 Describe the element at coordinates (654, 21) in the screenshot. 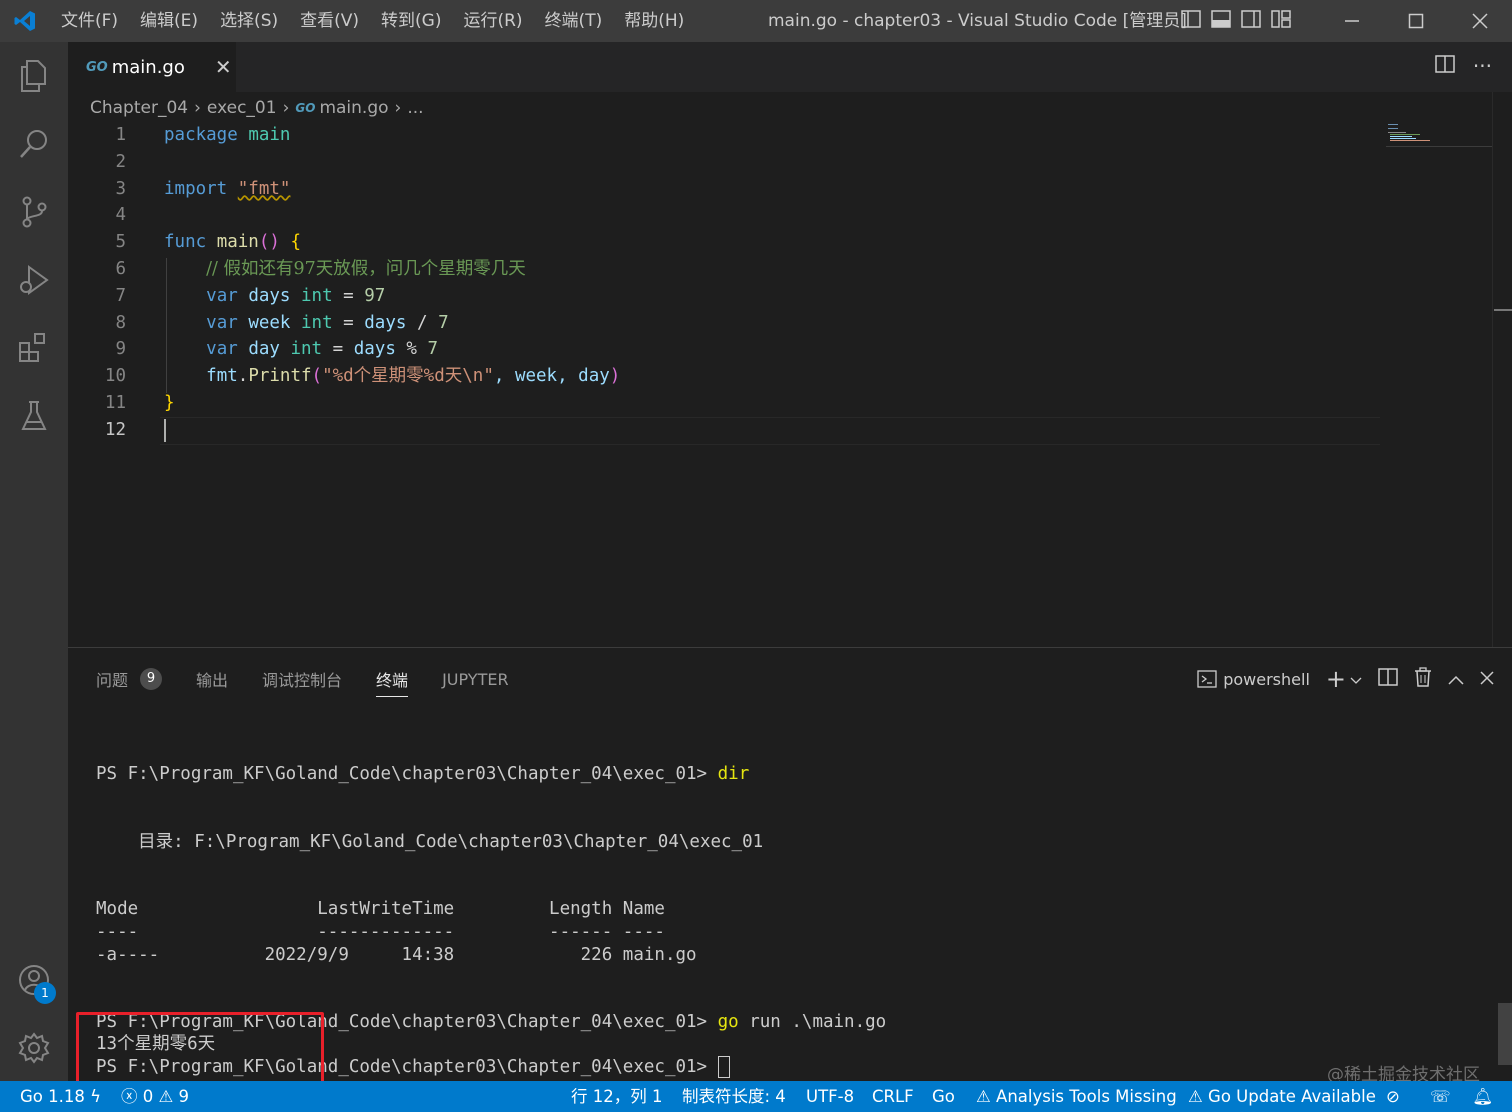

I see `menu-help: 帮助(H)` at that location.